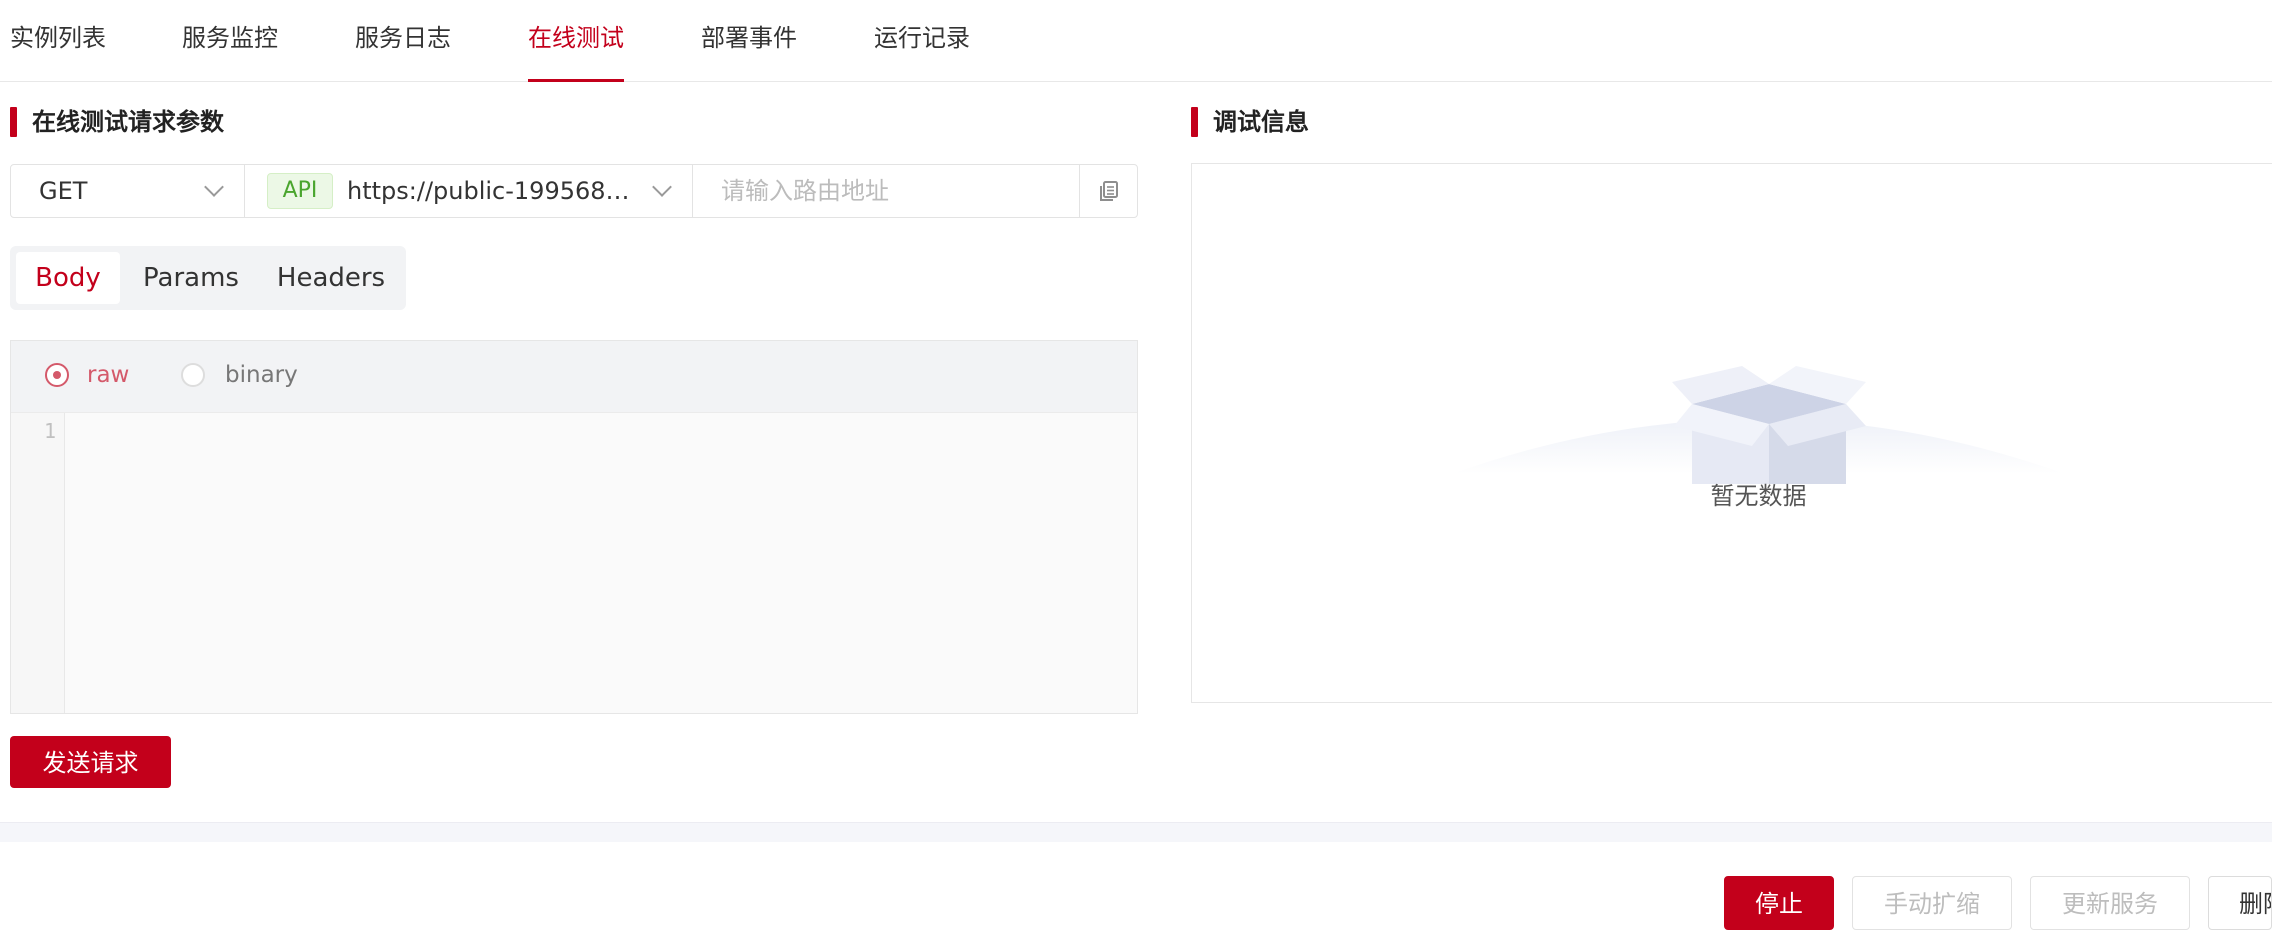 This screenshot has height=931, width=2272. What do you see at coordinates (1136, 832) in the screenshot?
I see `section-divider` at bounding box center [1136, 832].